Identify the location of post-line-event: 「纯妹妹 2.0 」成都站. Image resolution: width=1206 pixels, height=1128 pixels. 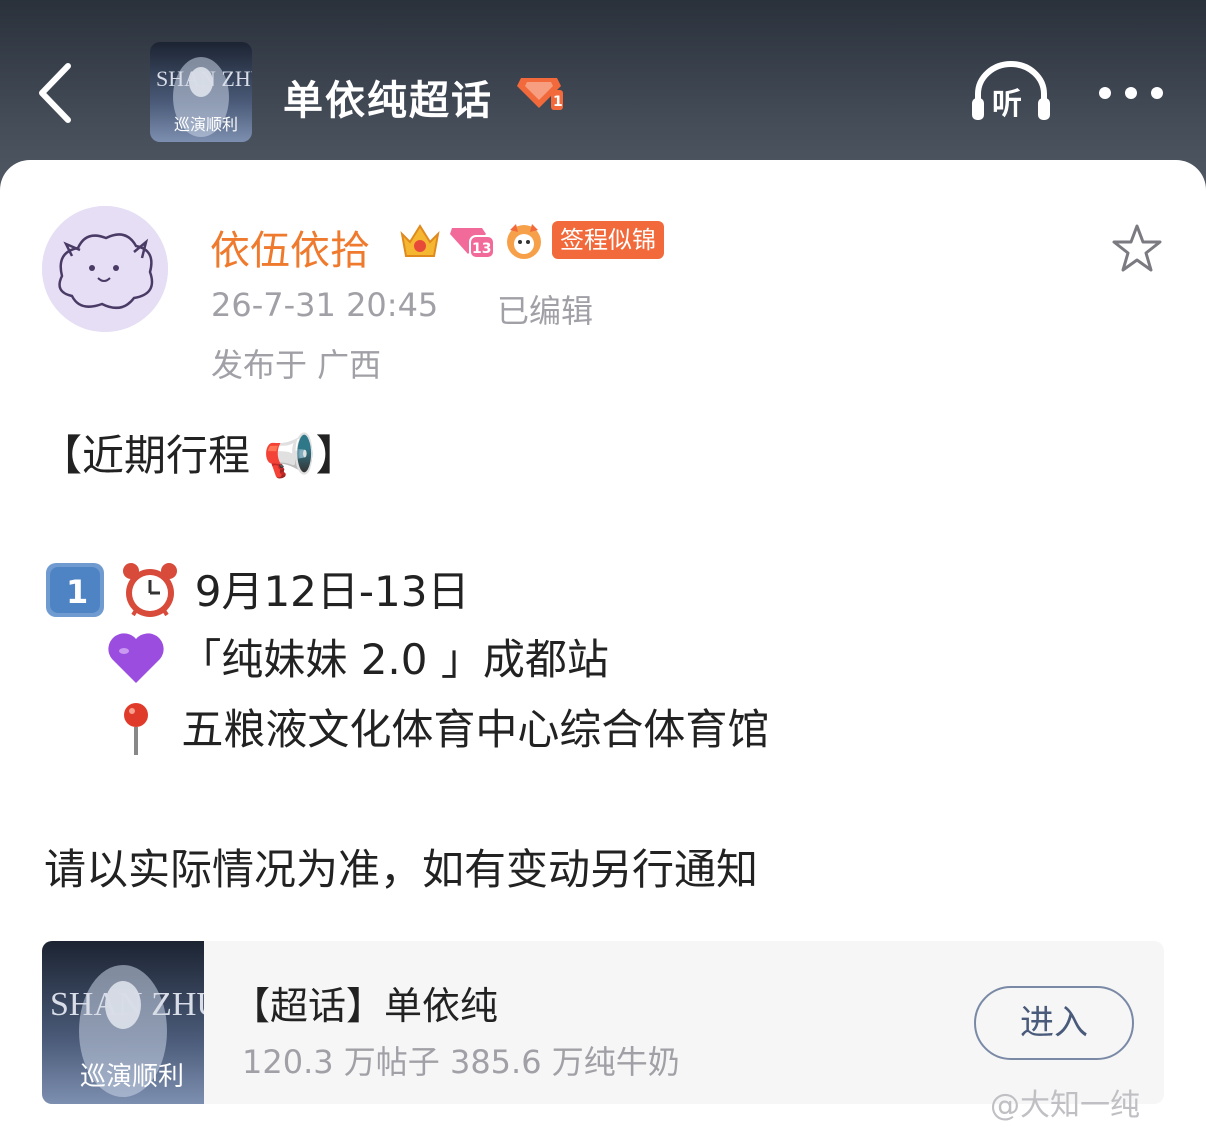
(357, 661).